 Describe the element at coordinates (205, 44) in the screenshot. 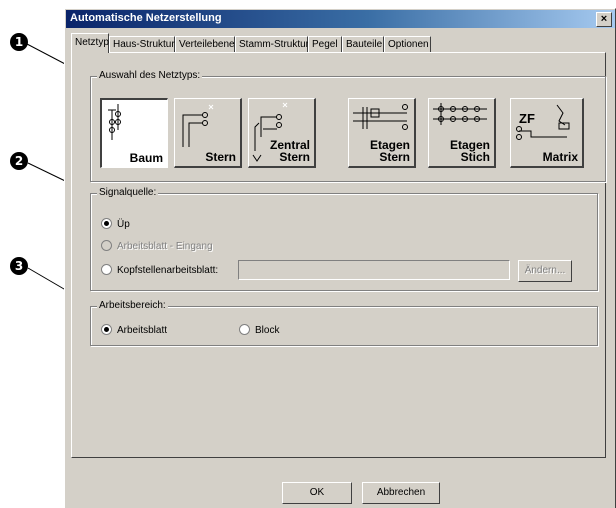

I see `tab-verteilebene: Verteilebene` at that location.